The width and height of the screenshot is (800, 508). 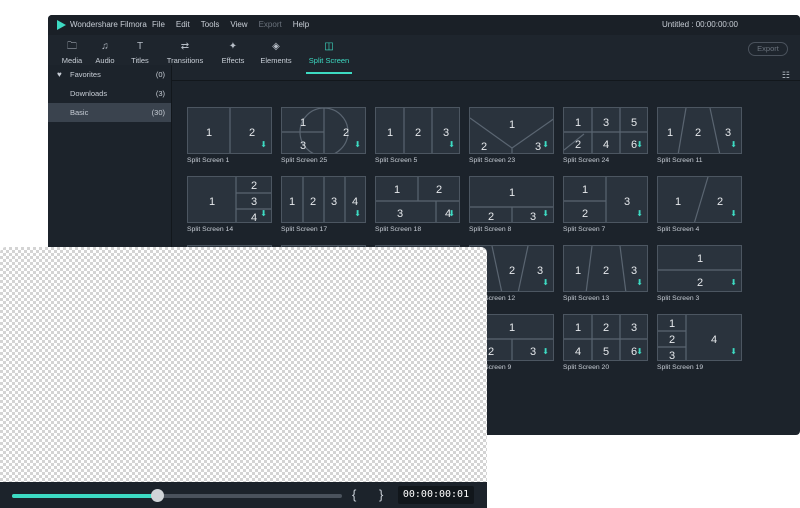 What do you see at coordinates (109, 74) in the screenshot?
I see `sidebar-item-favorites: ♥ Favorites (0)` at bounding box center [109, 74].